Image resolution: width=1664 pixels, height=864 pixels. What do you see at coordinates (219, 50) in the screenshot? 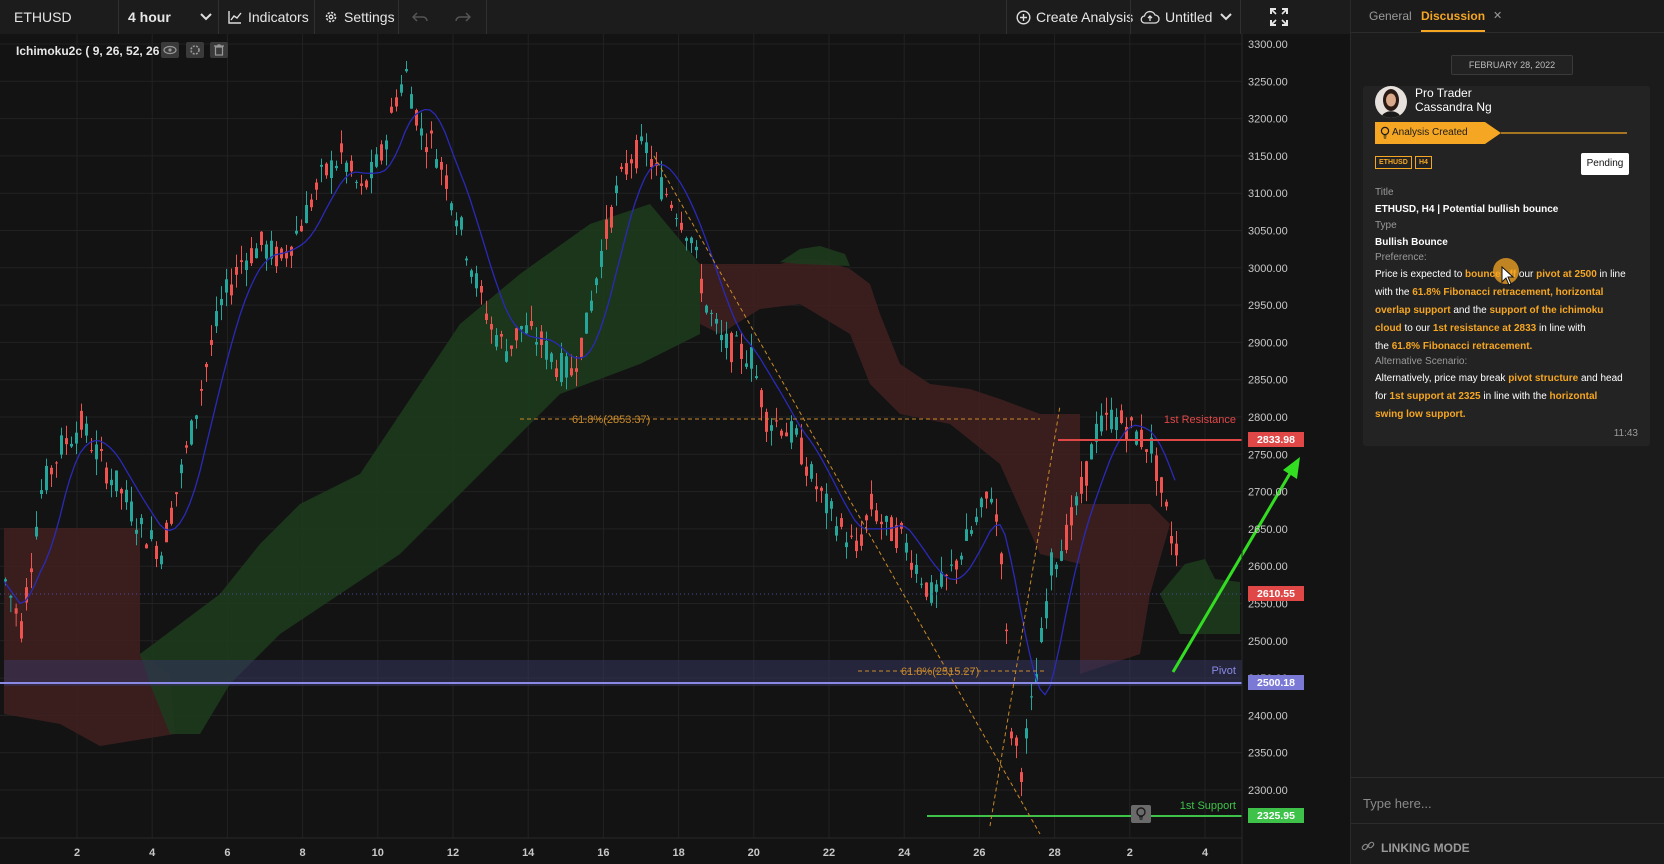
I see `trash-icon` at bounding box center [219, 50].